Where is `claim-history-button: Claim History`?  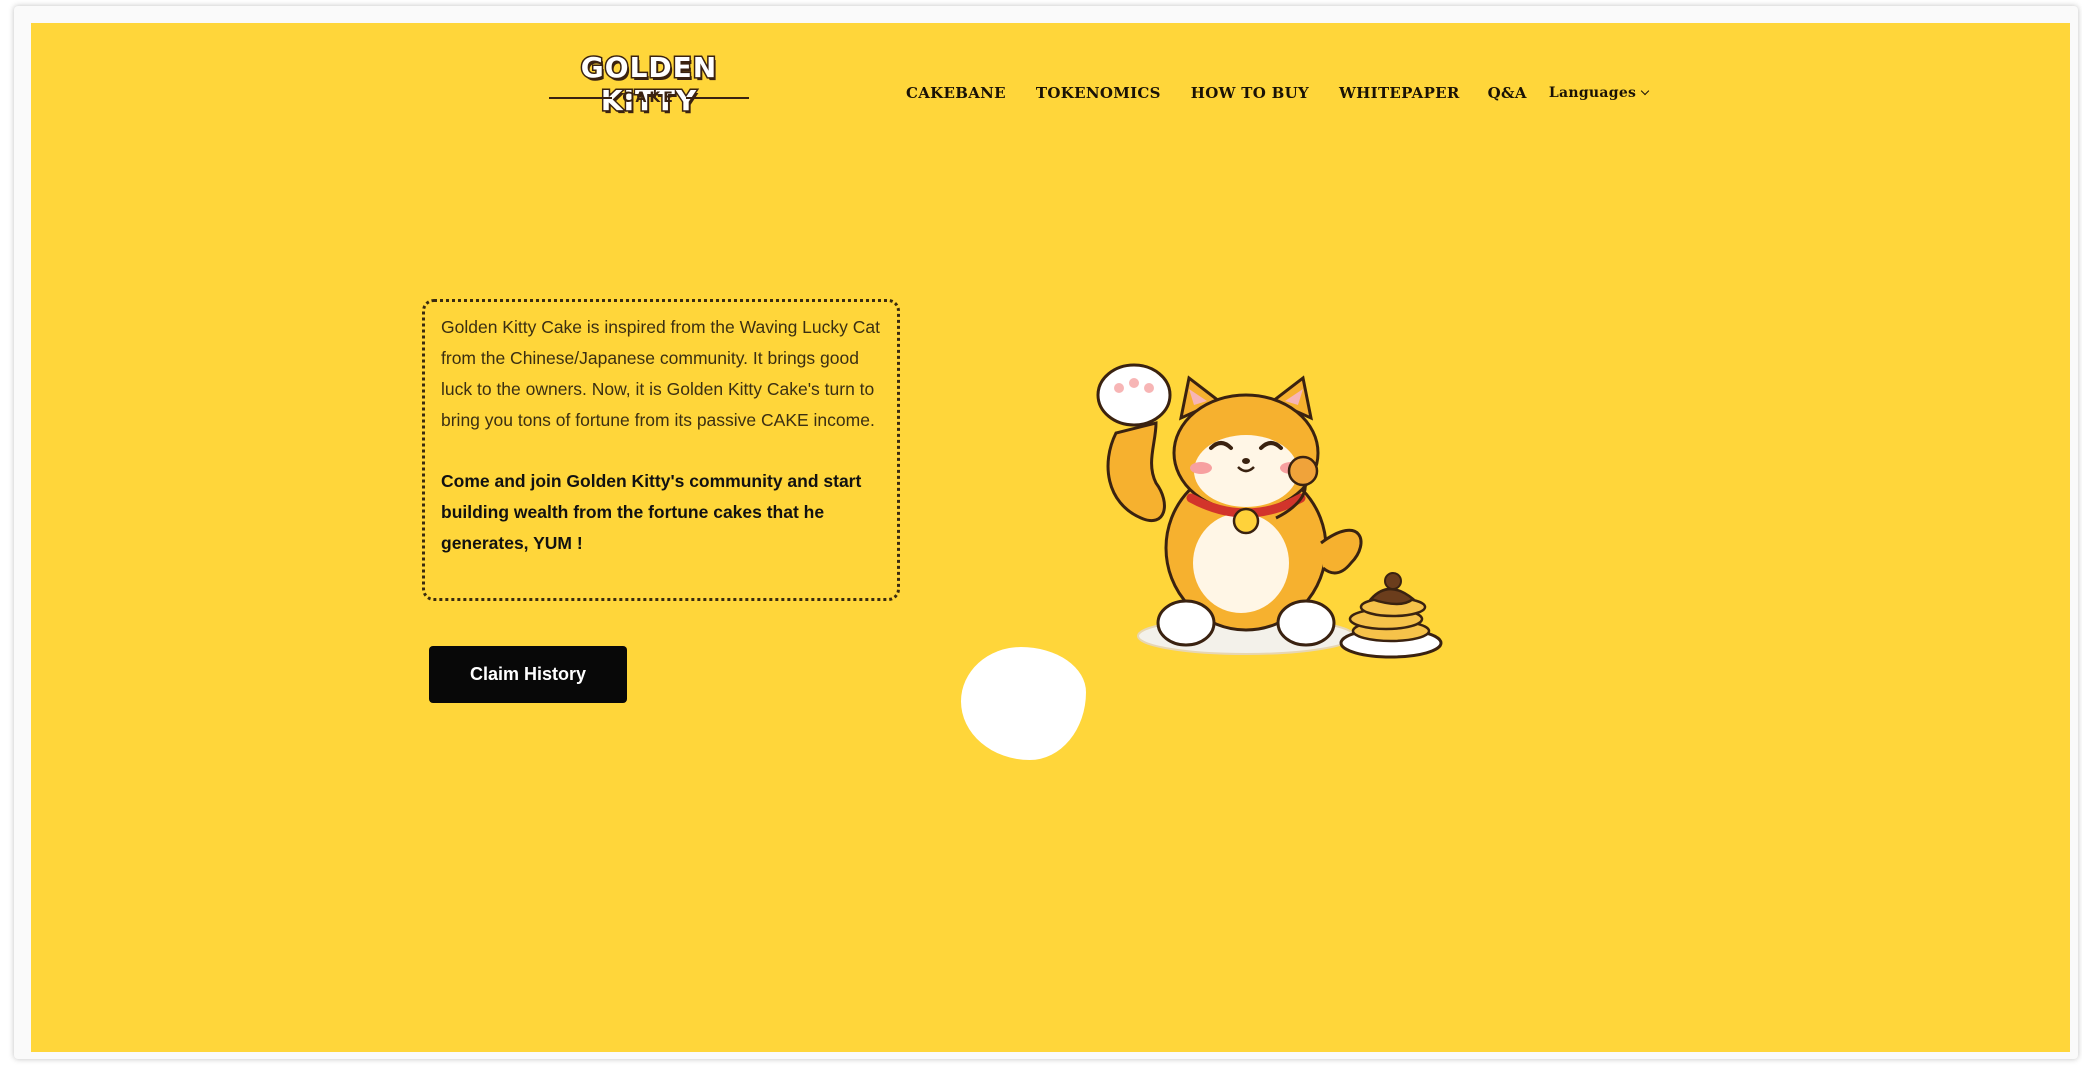 claim-history-button: Claim History is located at coordinates (528, 674).